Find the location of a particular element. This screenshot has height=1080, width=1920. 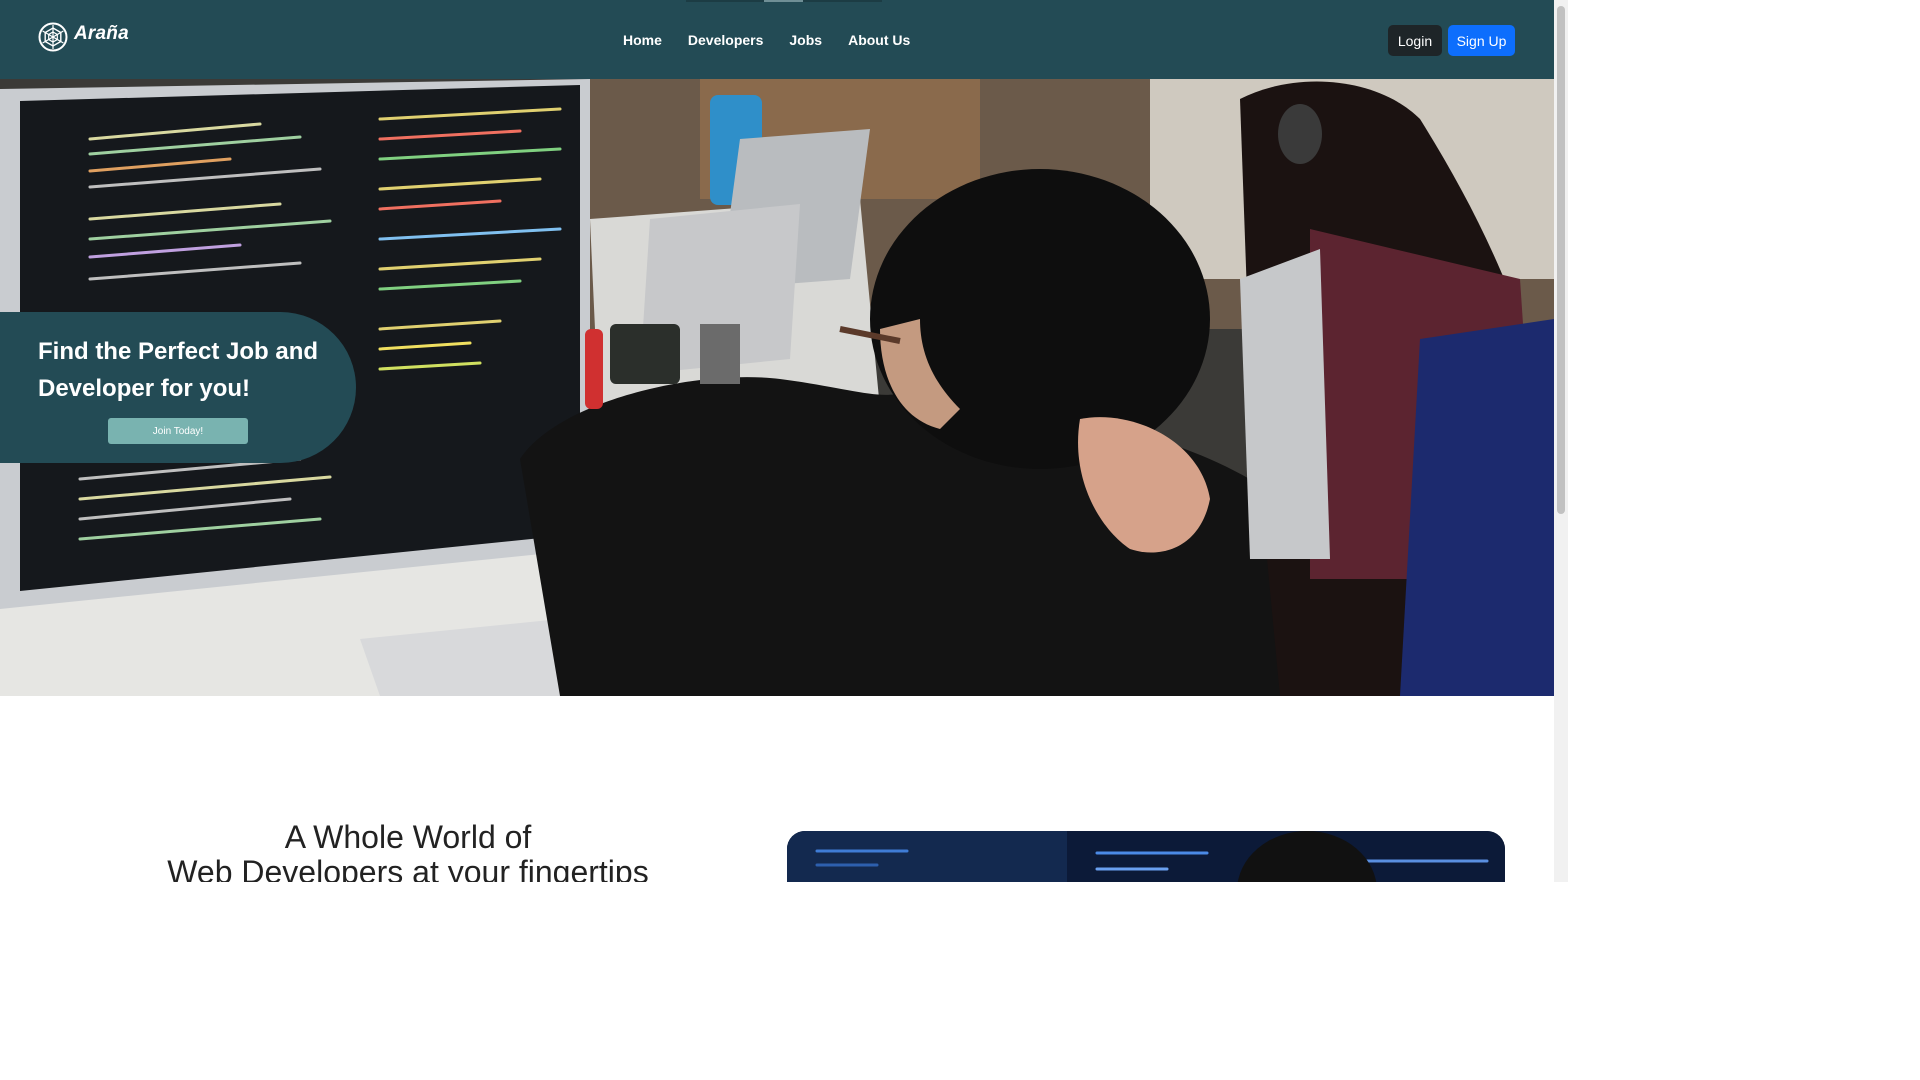

nav-progress-line is located at coordinates (784, 1).